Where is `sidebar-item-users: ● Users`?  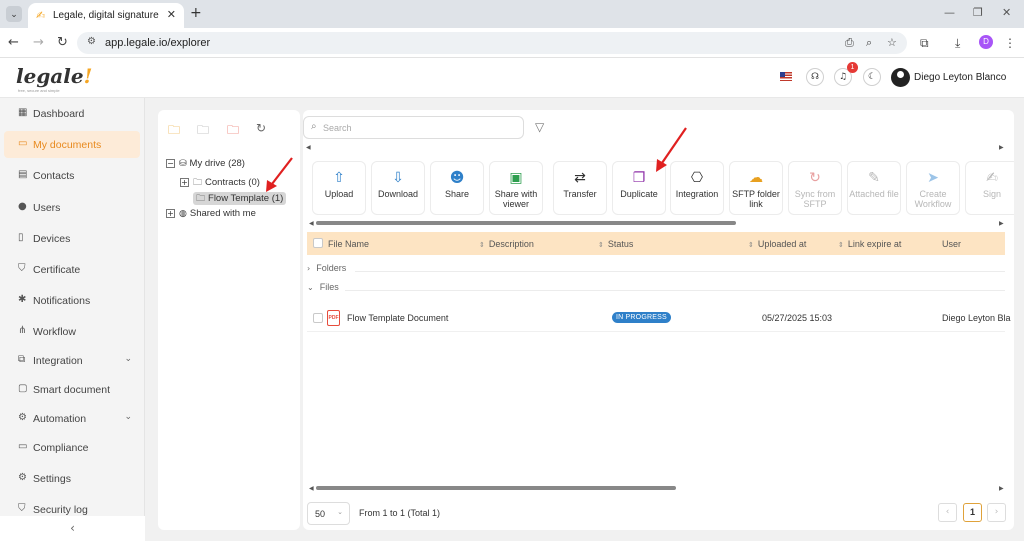 sidebar-item-users: ● Users is located at coordinates (72, 207).